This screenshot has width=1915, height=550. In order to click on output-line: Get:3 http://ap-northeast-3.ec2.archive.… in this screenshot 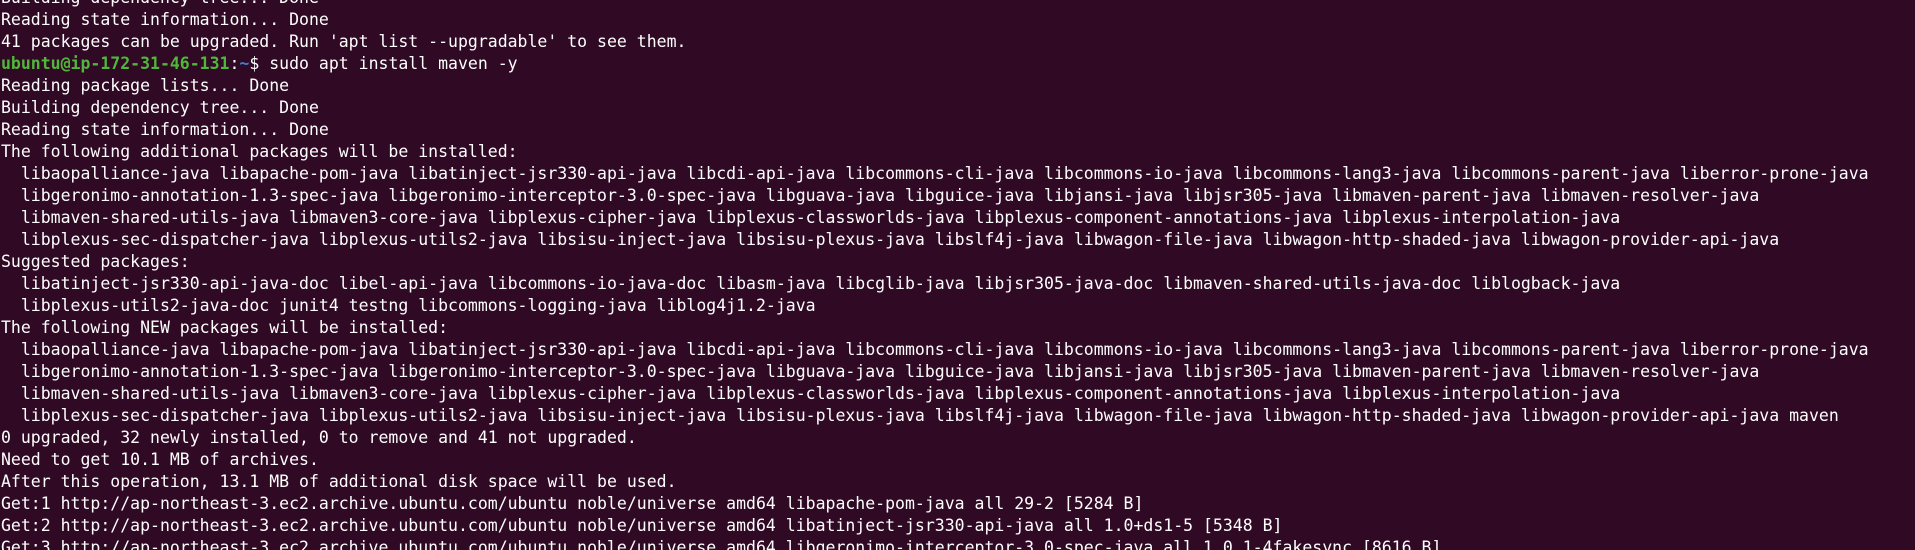, I will do `click(721, 544)`.